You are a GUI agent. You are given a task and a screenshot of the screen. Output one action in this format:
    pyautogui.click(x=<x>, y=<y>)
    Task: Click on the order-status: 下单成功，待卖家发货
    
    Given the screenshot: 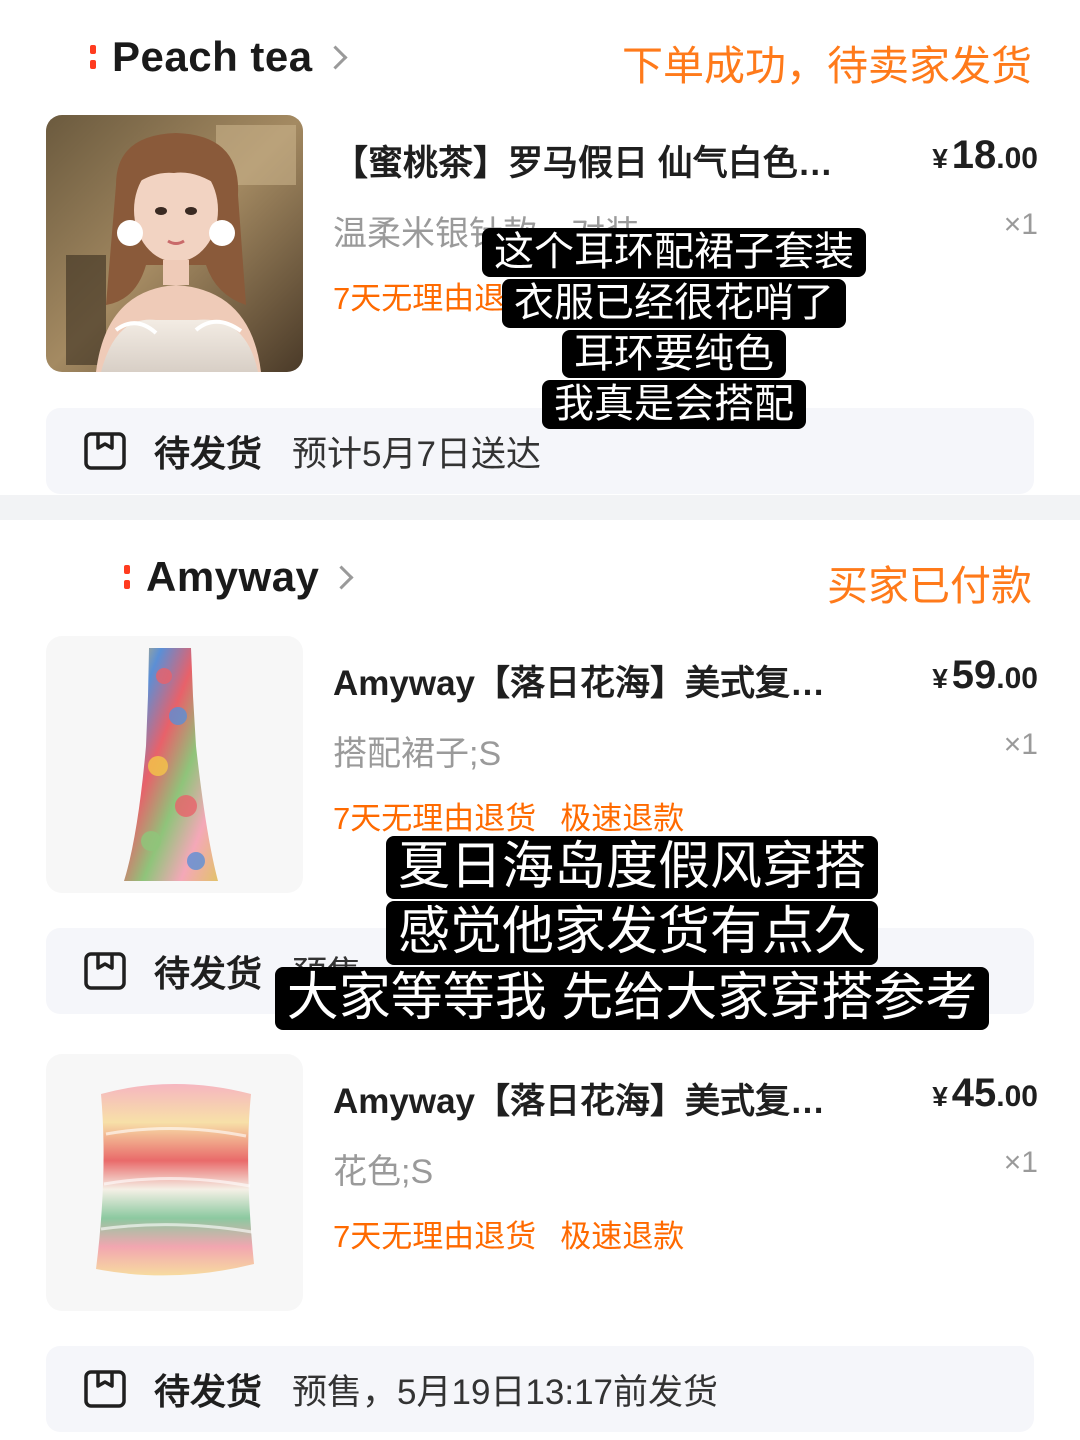 What is the action you would take?
    pyautogui.click(x=827, y=66)
    